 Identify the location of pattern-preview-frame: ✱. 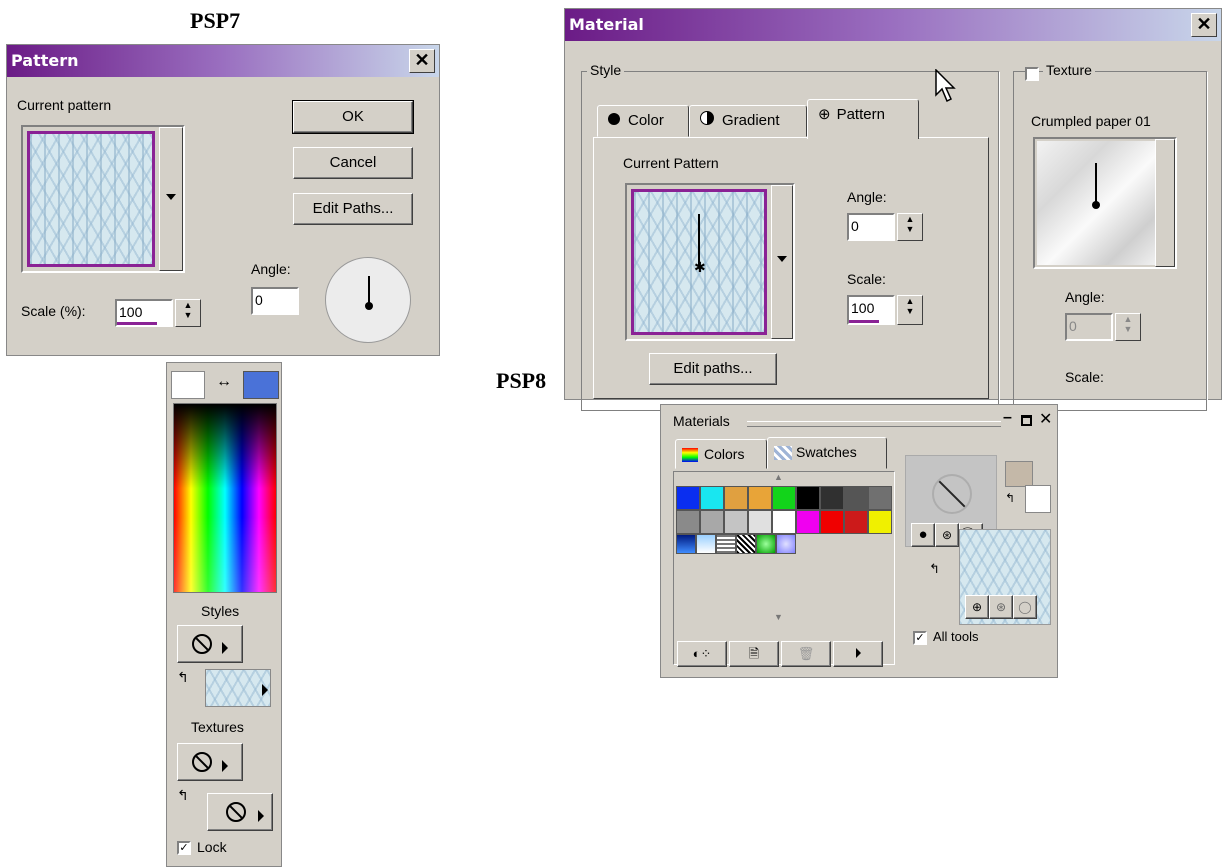
(710, 262).